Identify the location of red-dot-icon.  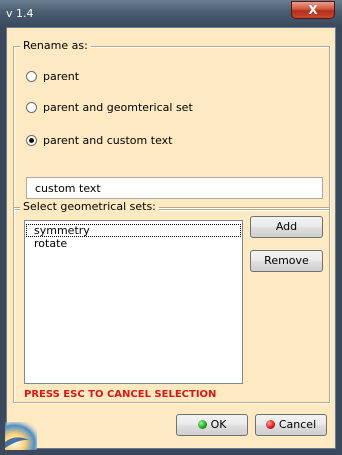
(270, 424).